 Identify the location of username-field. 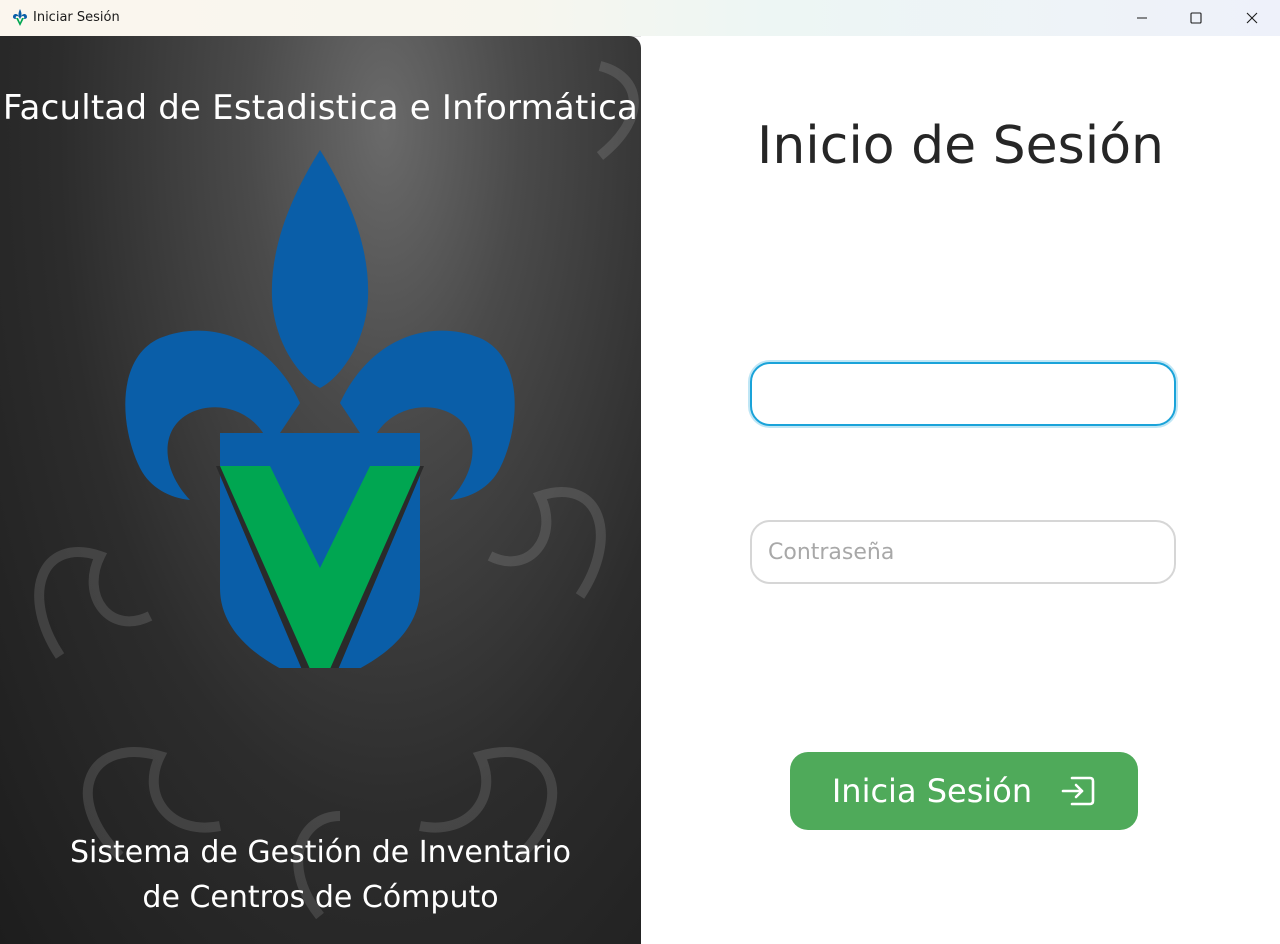
(963, 394).